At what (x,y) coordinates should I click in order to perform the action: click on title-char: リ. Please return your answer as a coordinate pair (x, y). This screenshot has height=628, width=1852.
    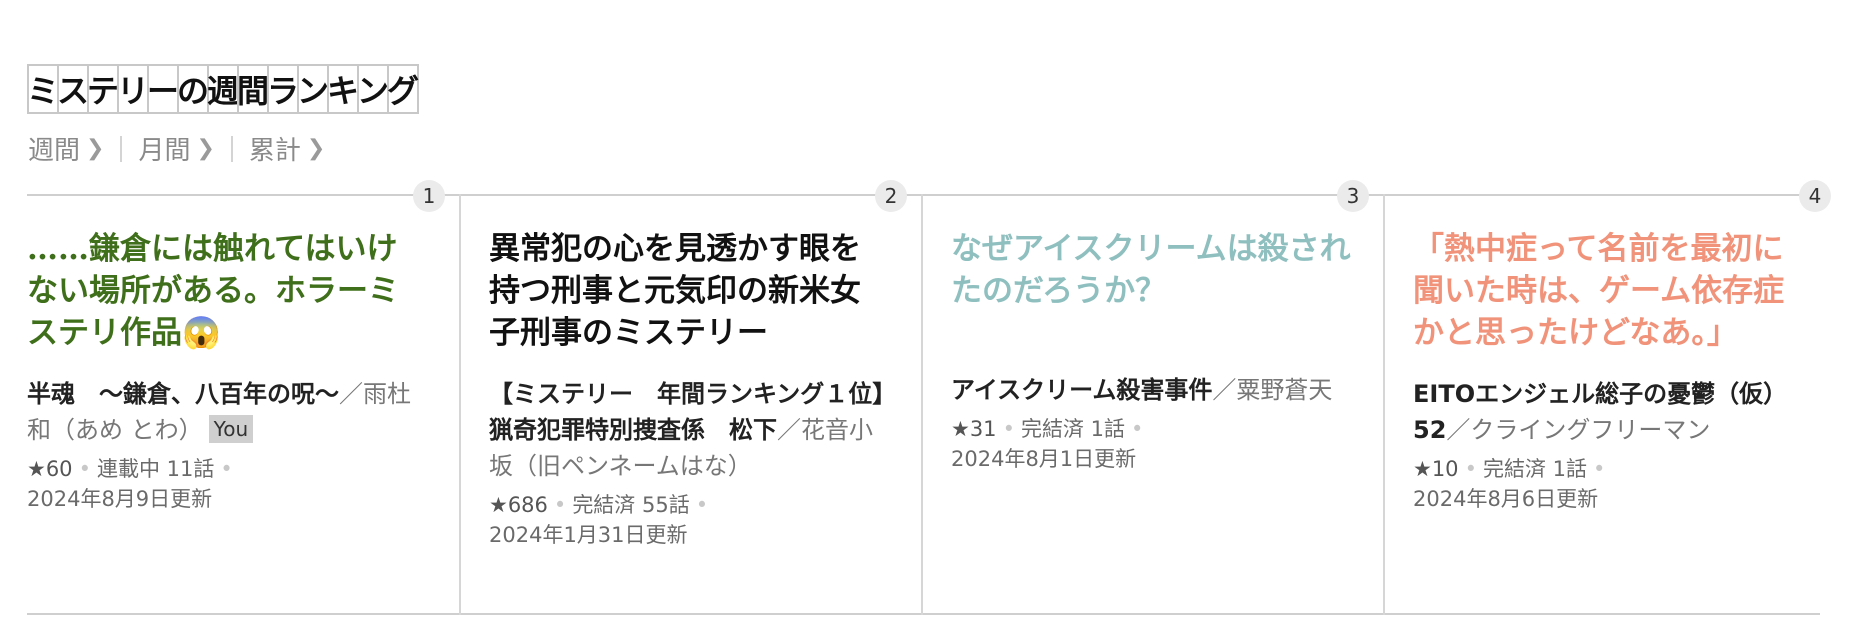
    Looking at the image, I should click on (133, 89).